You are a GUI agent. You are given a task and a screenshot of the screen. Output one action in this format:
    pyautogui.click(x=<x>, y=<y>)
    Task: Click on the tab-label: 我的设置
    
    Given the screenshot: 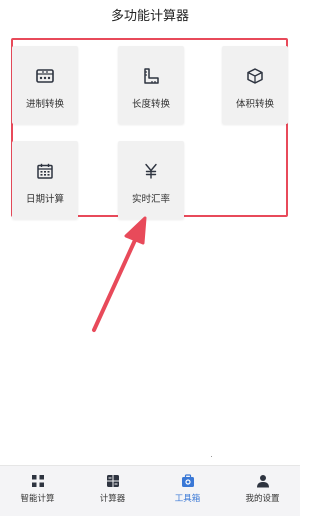 What is the action you would take?
    pyautogui.click(x=262, y=499)
    